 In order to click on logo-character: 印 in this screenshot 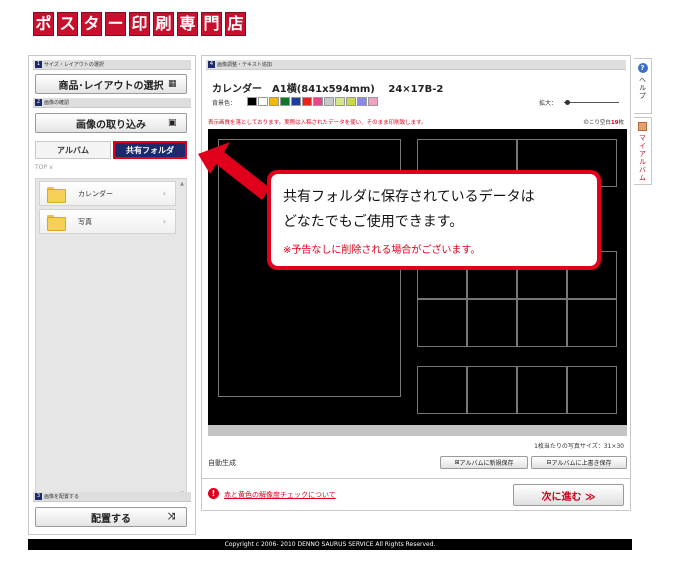, I will do `click(139, 24)`.